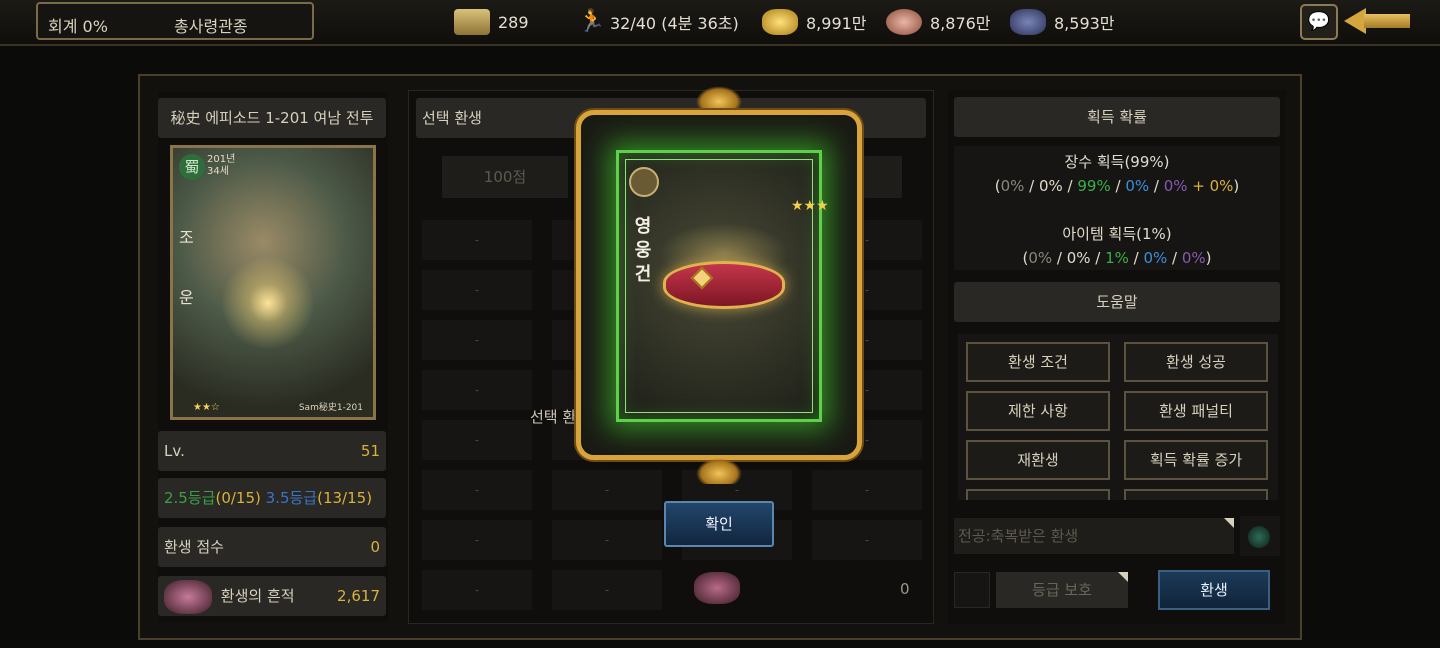 This screenshot has height=648, width=1440. I want to click on item-name: 영웅건, so click(643, 250).